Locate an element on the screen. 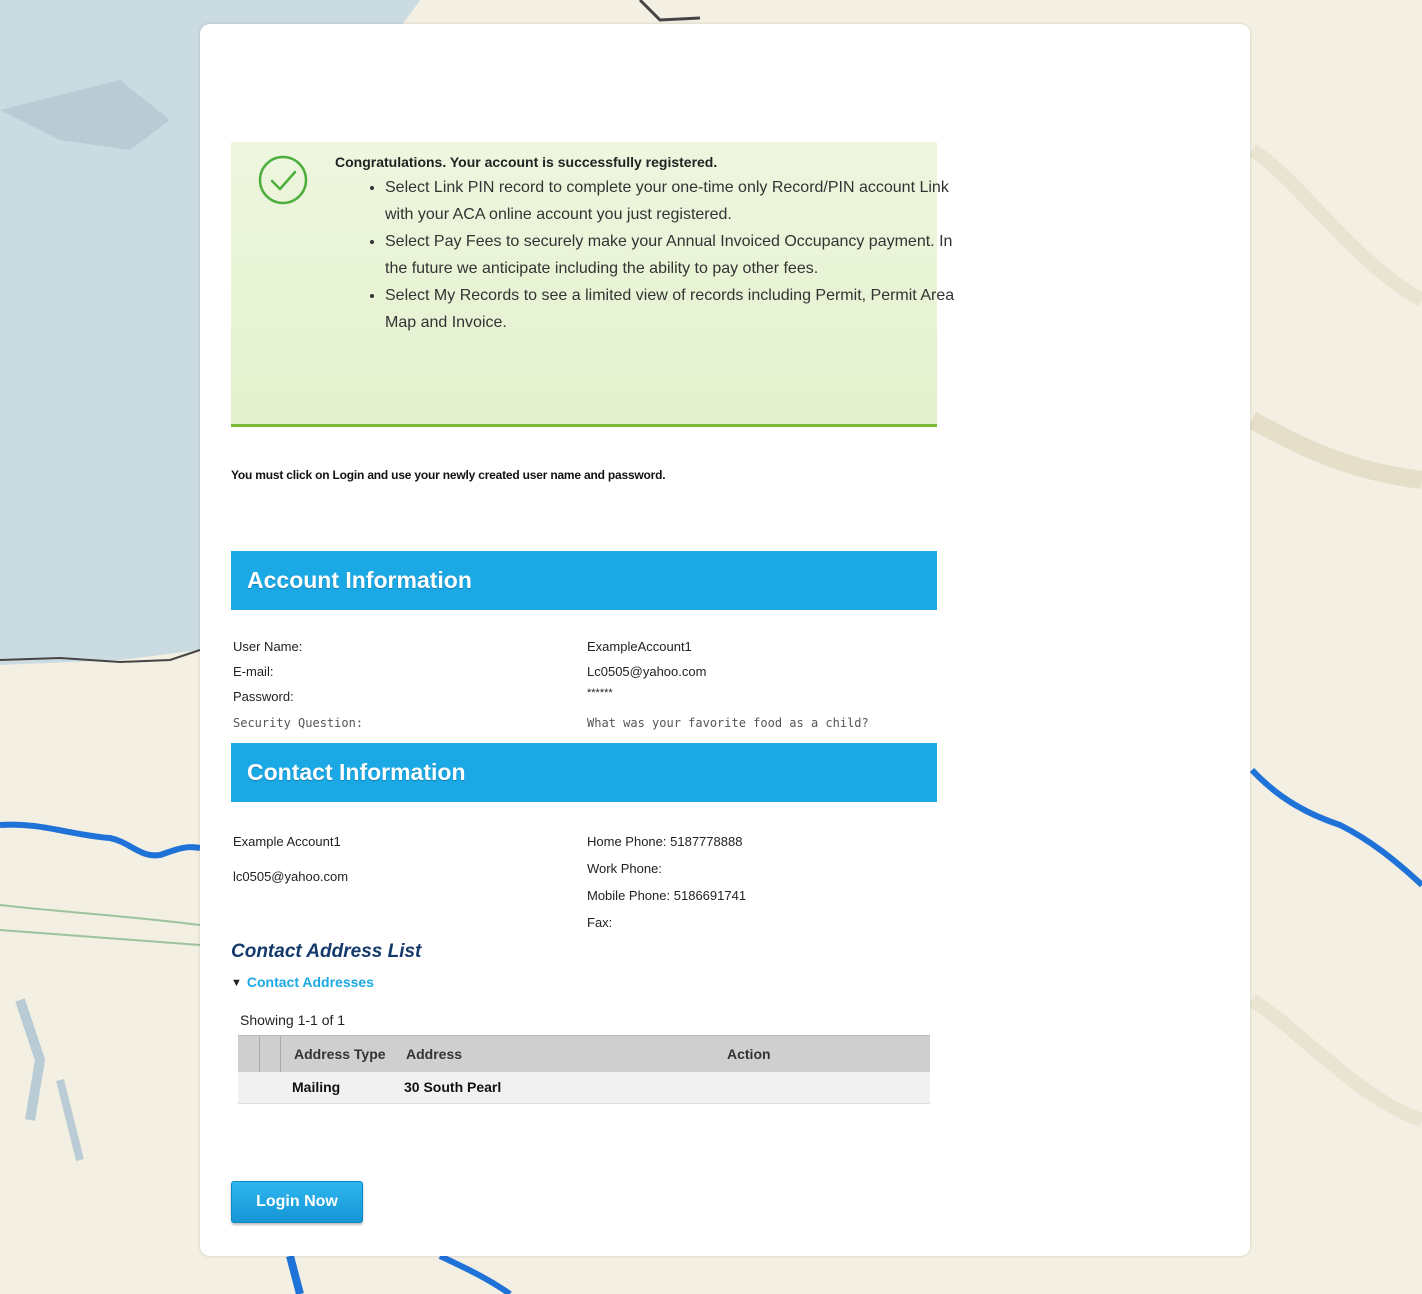 This screenshot has height=1294, width=1422. fax: Fax: is located at coordinates (599, 922).